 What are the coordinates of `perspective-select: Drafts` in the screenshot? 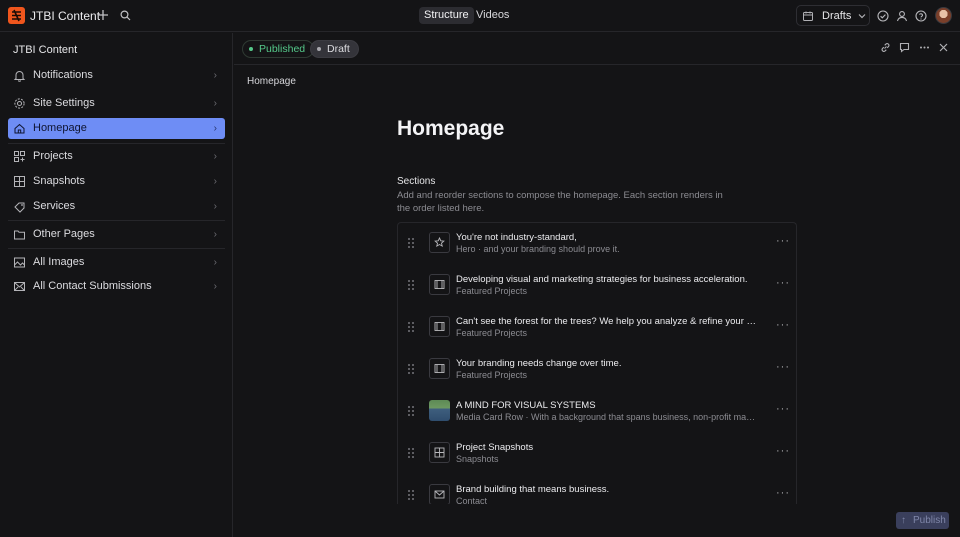 It's located at (833, 15).